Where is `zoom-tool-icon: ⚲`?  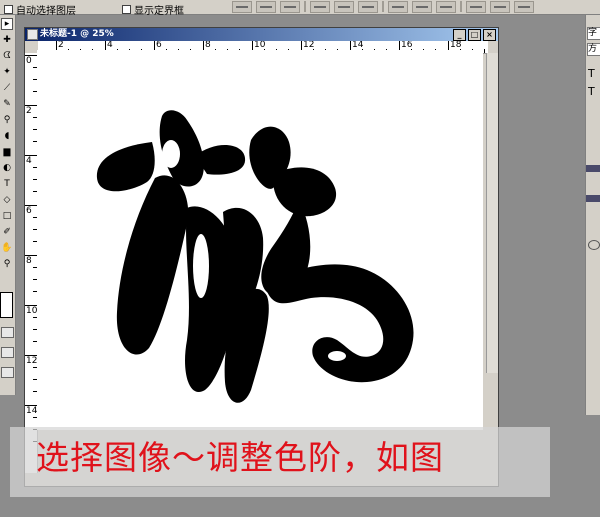
zoom-tool-icon: ⚲ is located at coordinates (7, 264).